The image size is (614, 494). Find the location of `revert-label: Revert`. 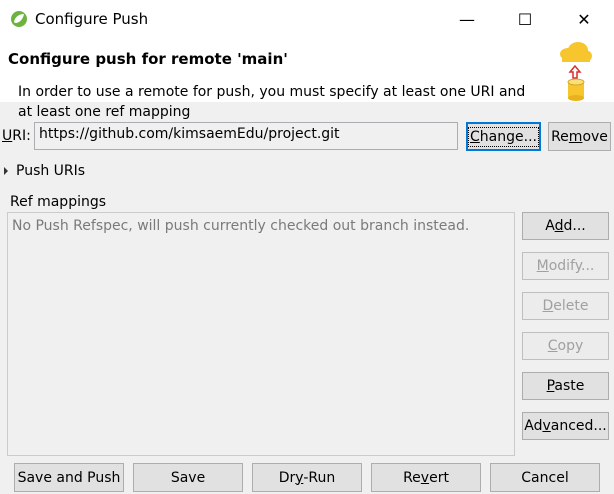

revert-label: Revert is located at coordinates (426, 477).